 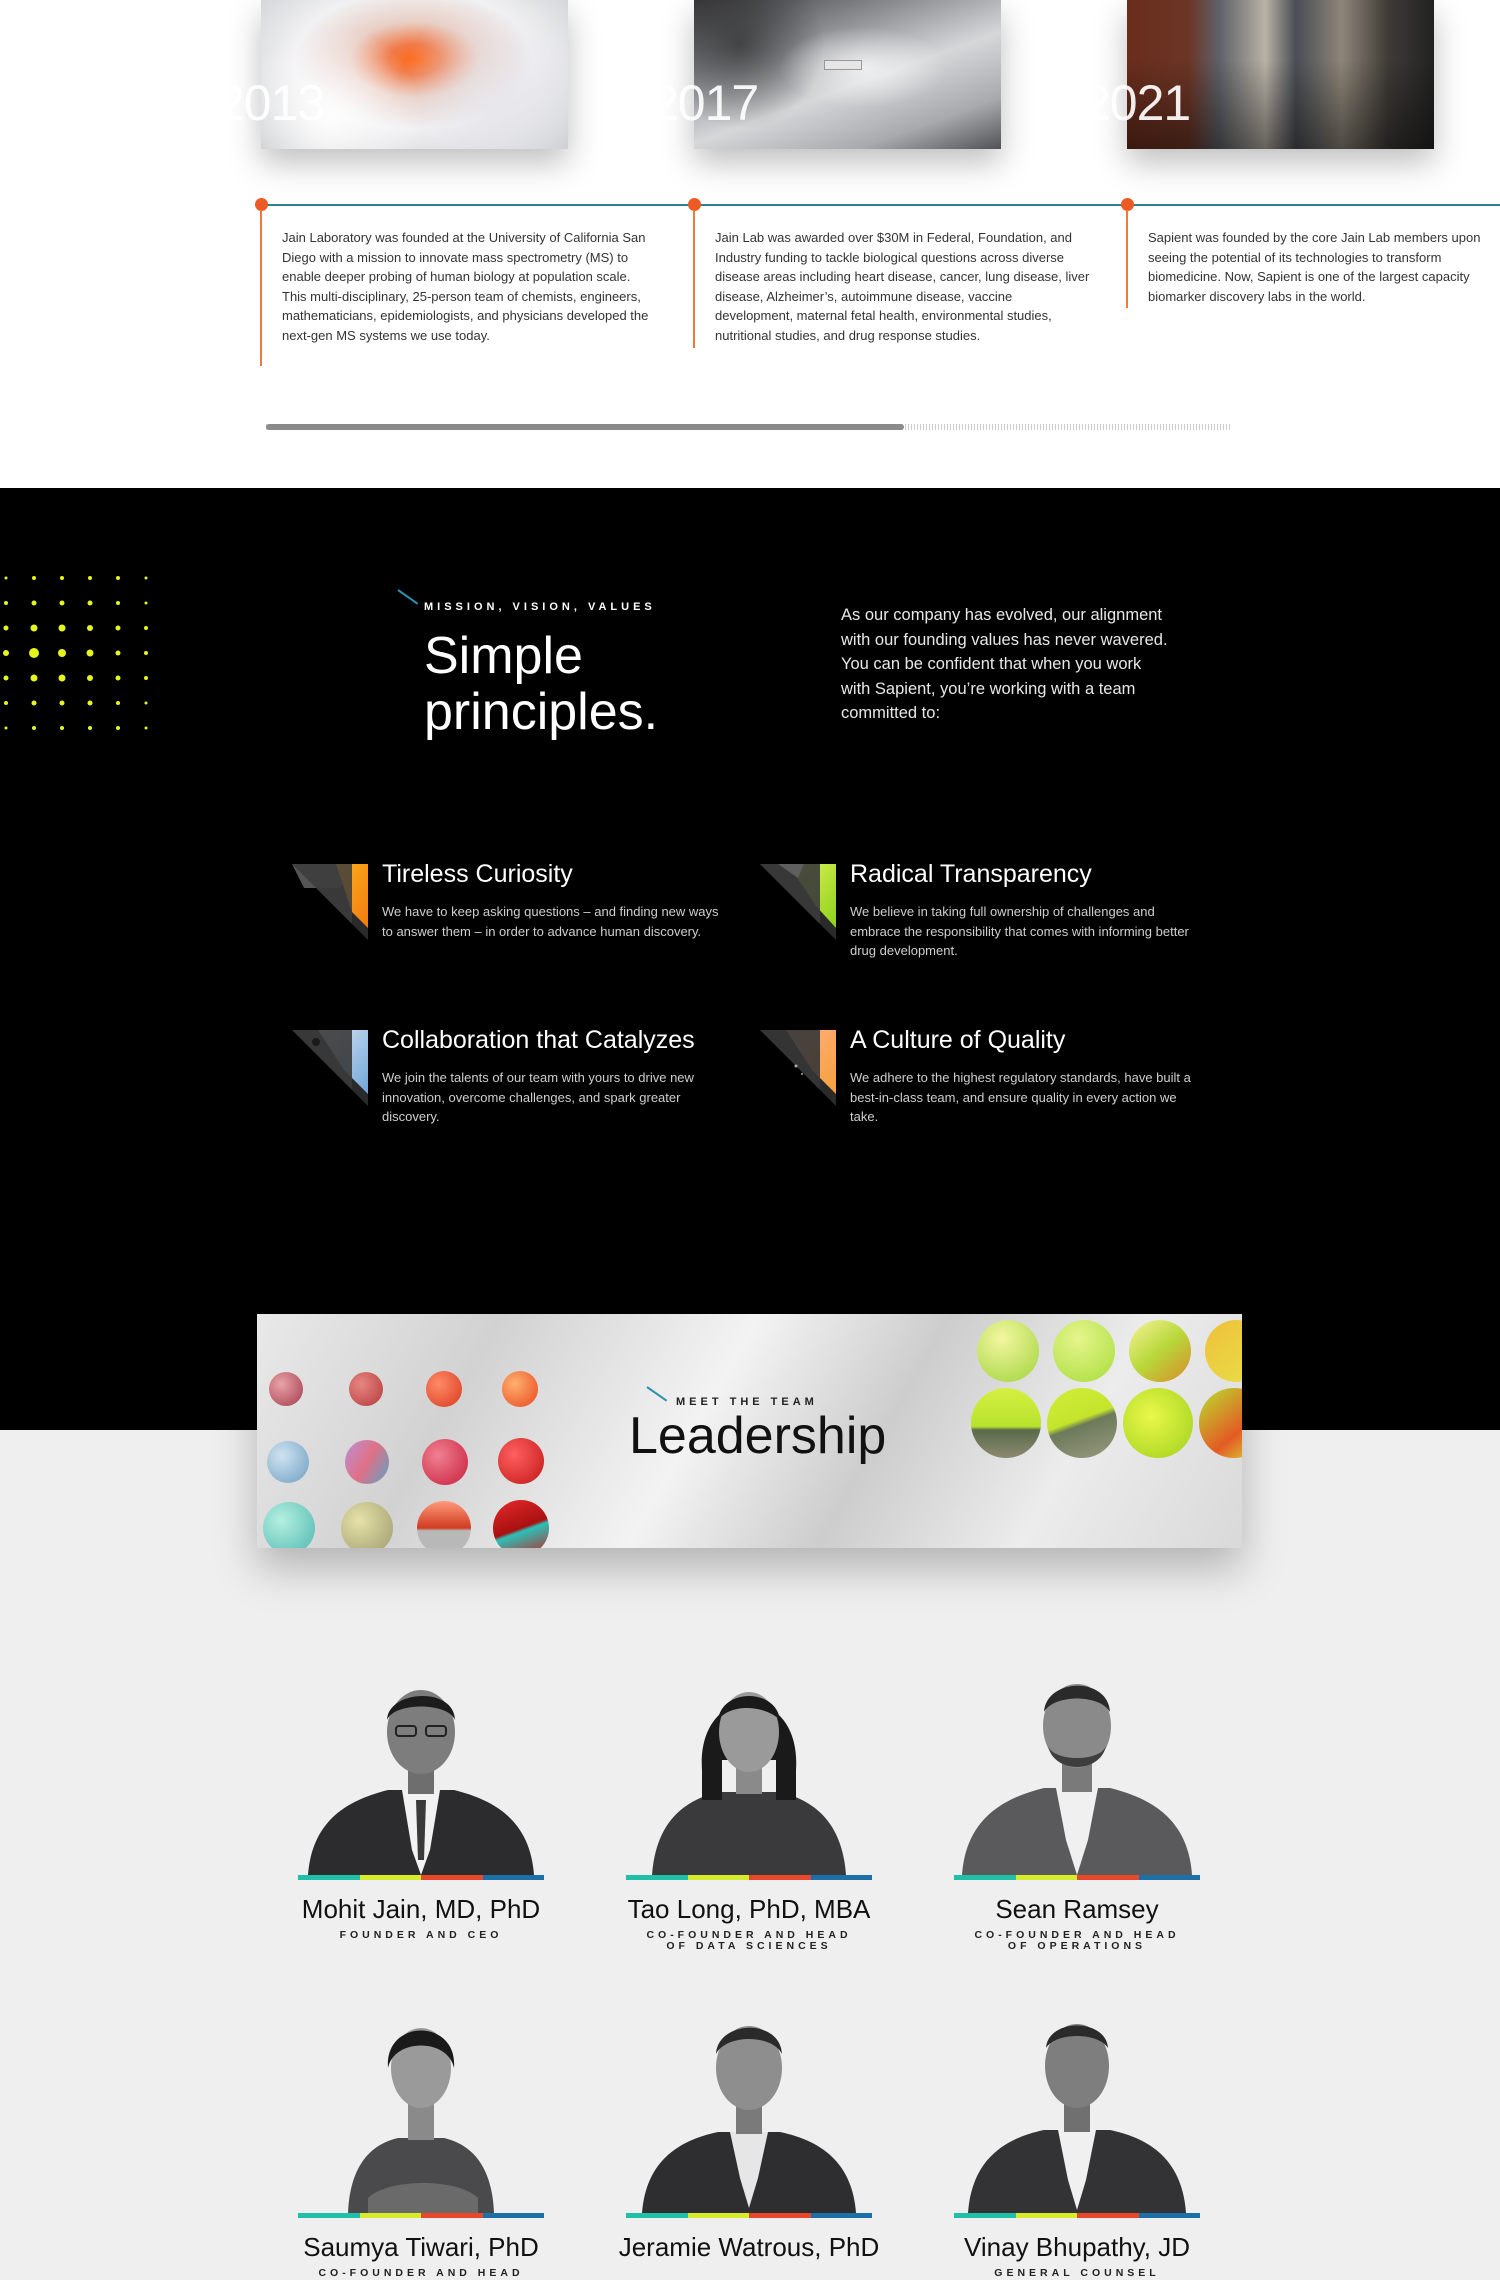 I want to click on timeline-year: 2013, so click(x=271, y=103).